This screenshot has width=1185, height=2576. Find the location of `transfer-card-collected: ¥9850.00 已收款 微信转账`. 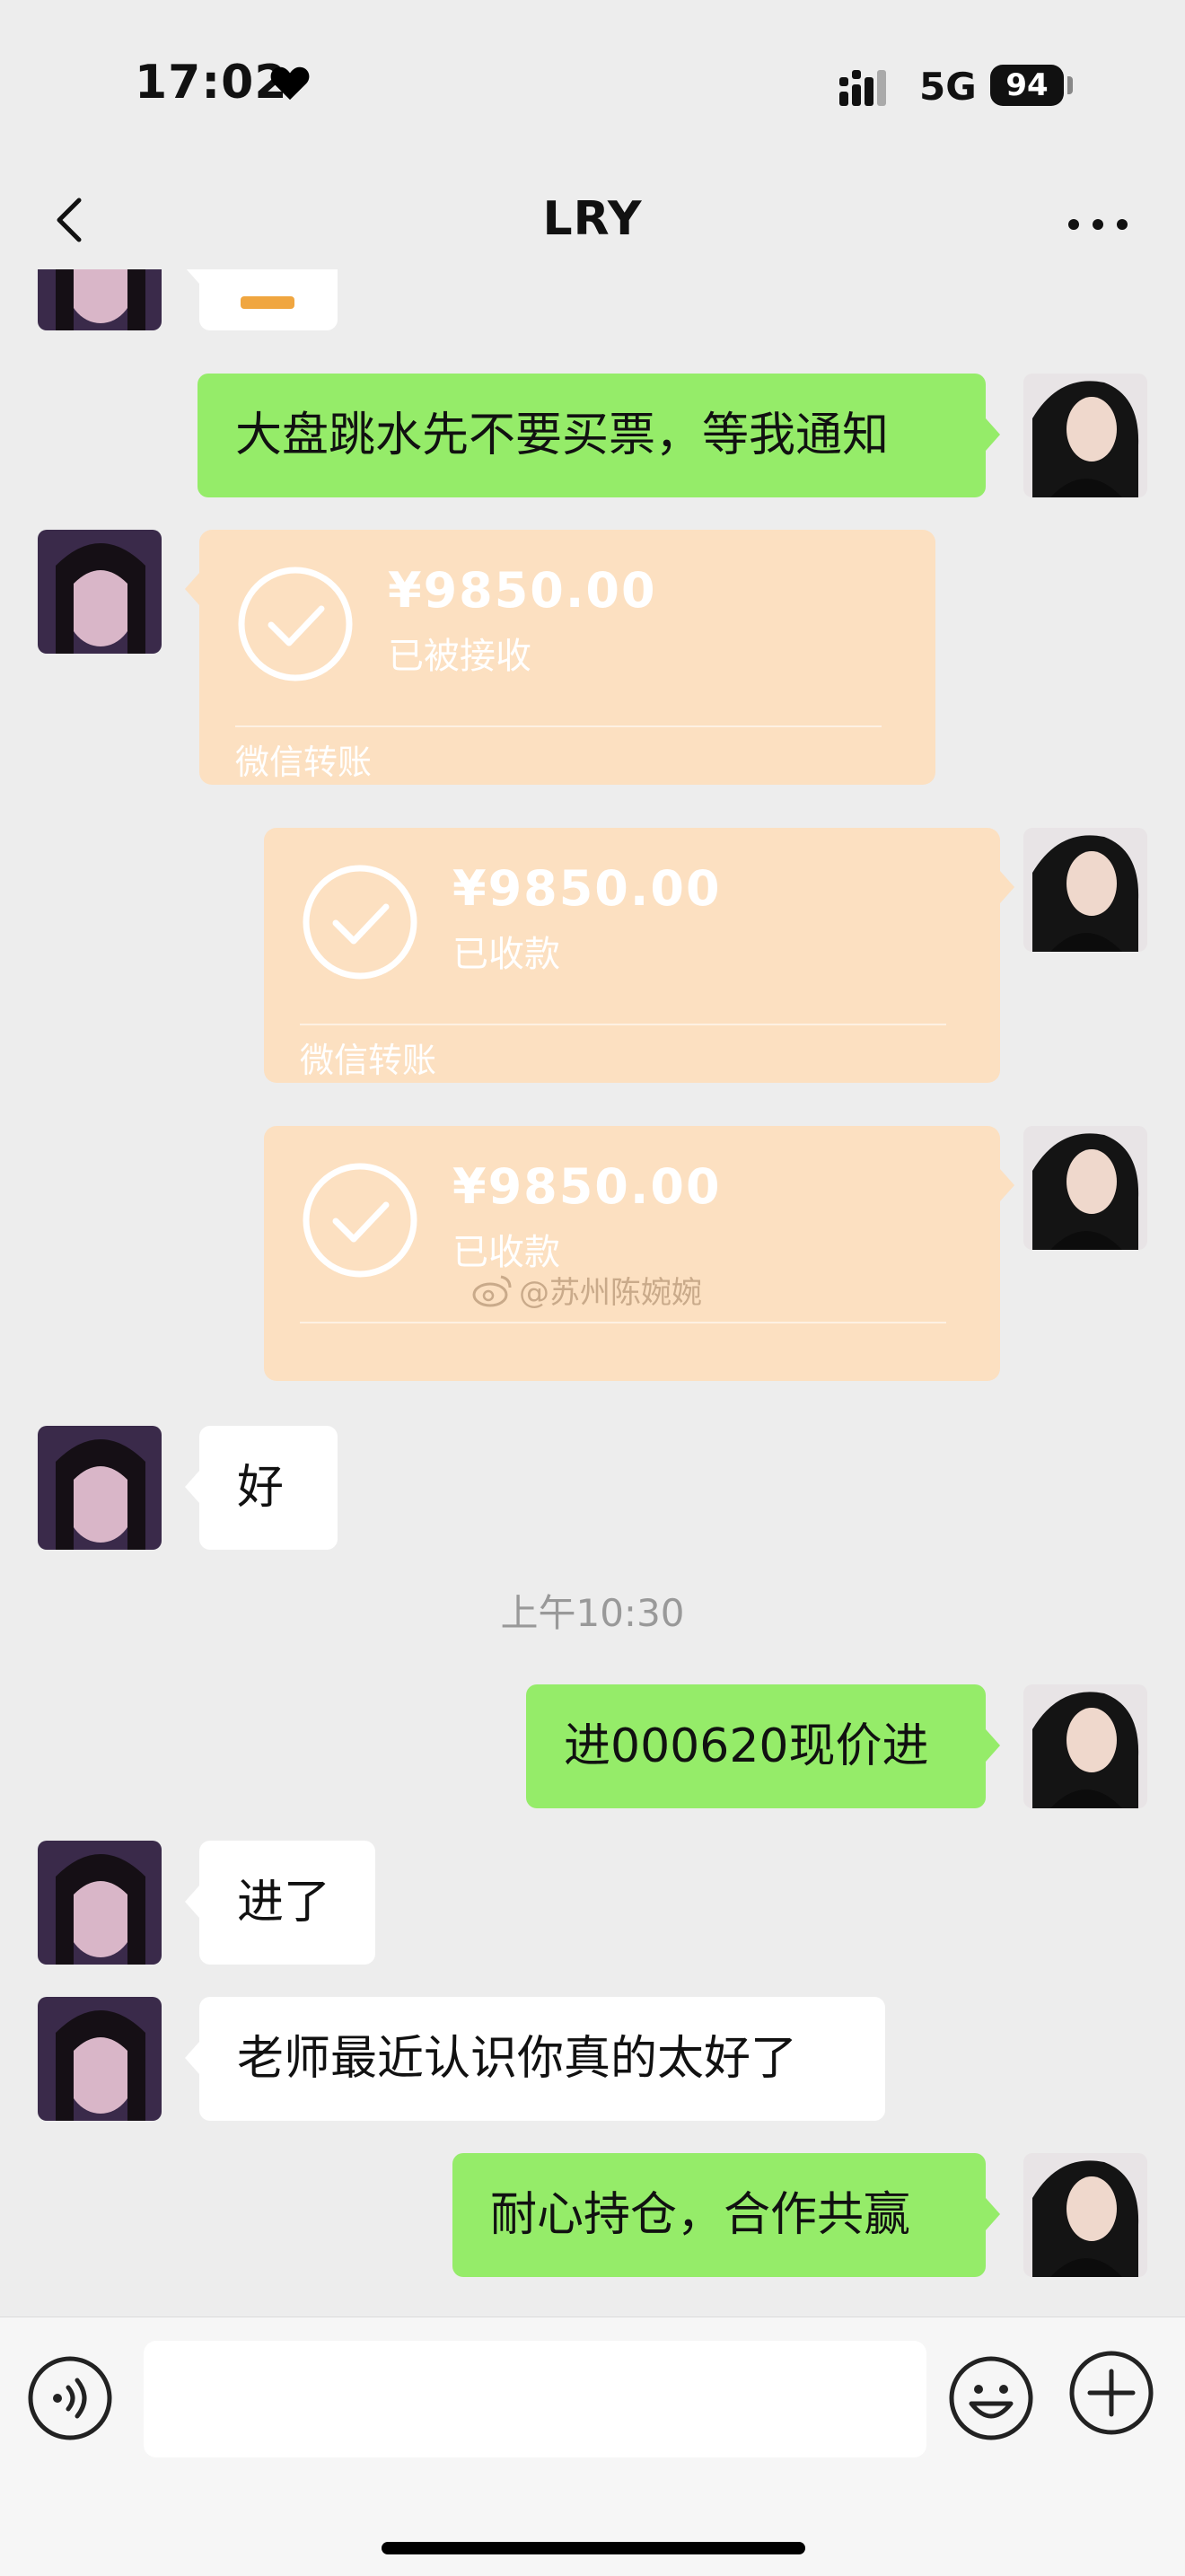

transfer-card-collected: ¥9850.00 已收款 微信转账 is located at coordinates (639, 956).